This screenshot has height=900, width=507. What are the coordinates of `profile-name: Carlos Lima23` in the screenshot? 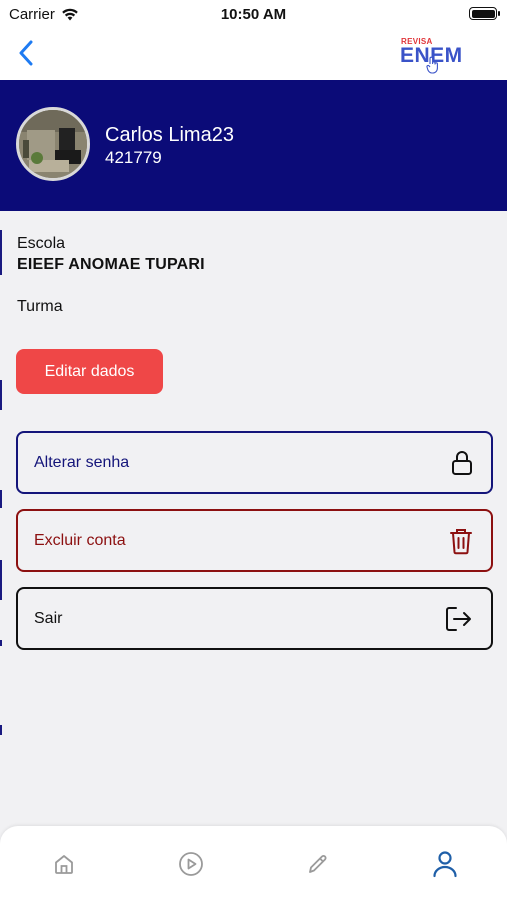 It's located at (169, 135).